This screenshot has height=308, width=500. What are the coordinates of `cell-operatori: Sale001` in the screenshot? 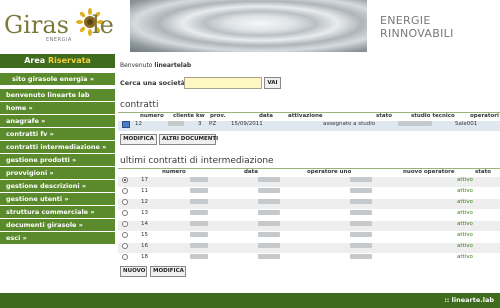 It's located at (466, 124).